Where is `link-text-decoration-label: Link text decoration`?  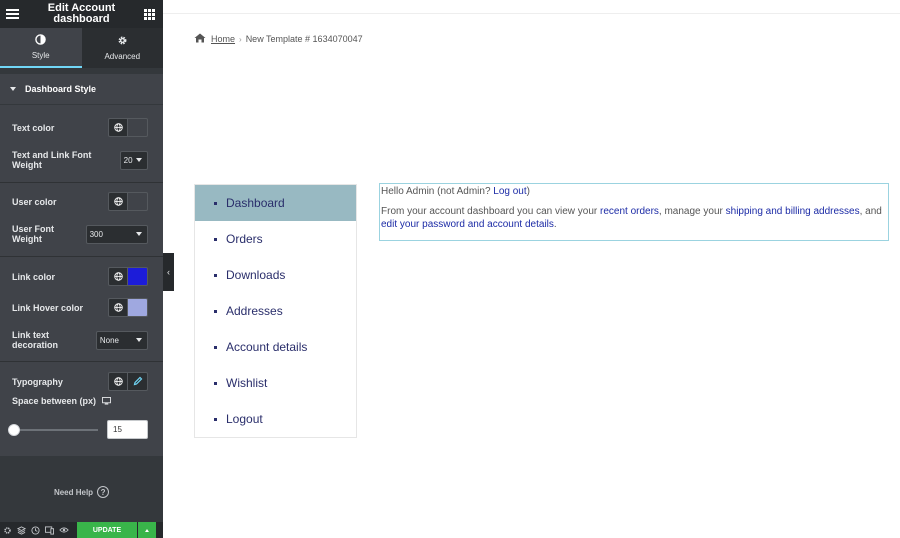
link-text-decoration-label: Link text decoration is located at coordinates (35, 340).